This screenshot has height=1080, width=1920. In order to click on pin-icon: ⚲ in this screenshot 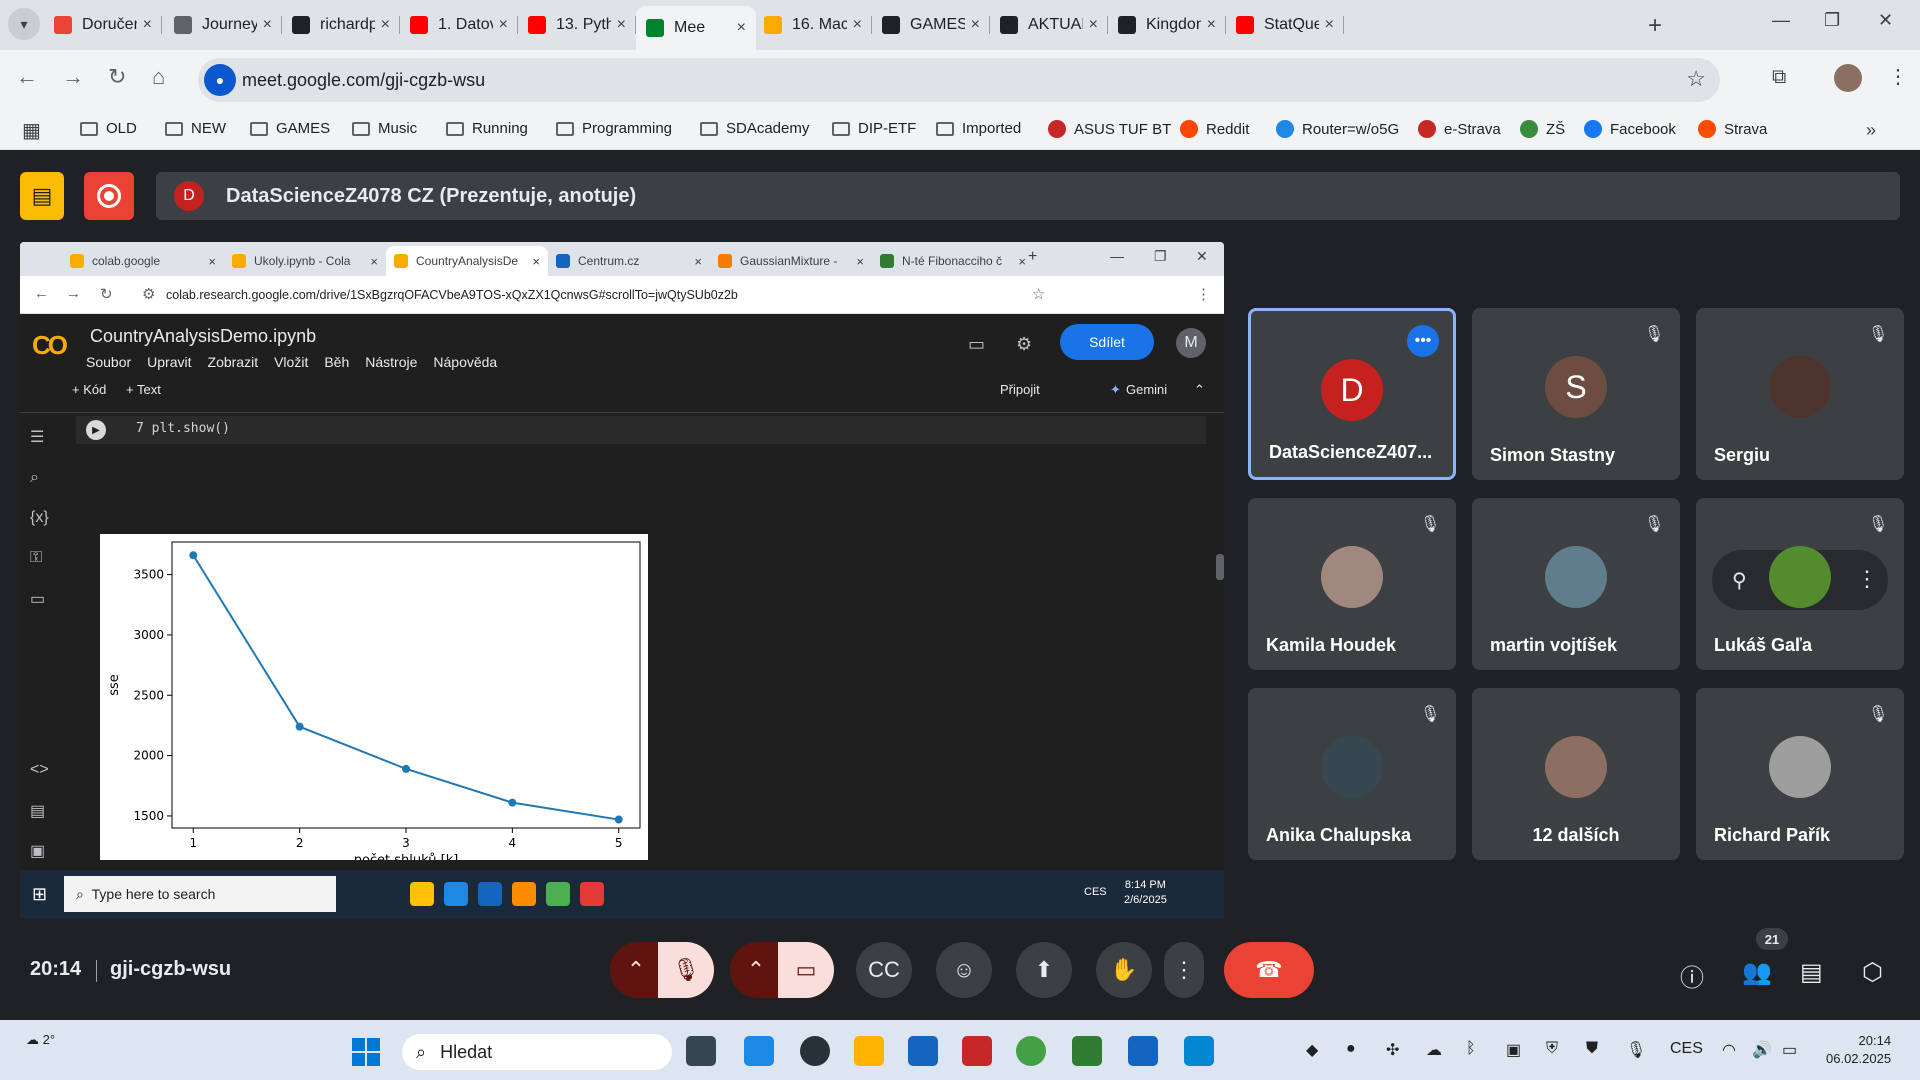, I will do `click(1739, 580)`.